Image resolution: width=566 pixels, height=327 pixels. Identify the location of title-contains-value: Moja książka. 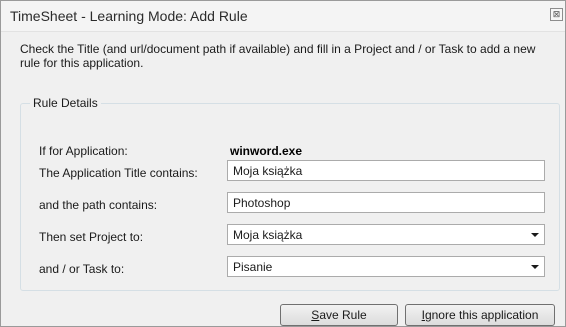
(268, 171).